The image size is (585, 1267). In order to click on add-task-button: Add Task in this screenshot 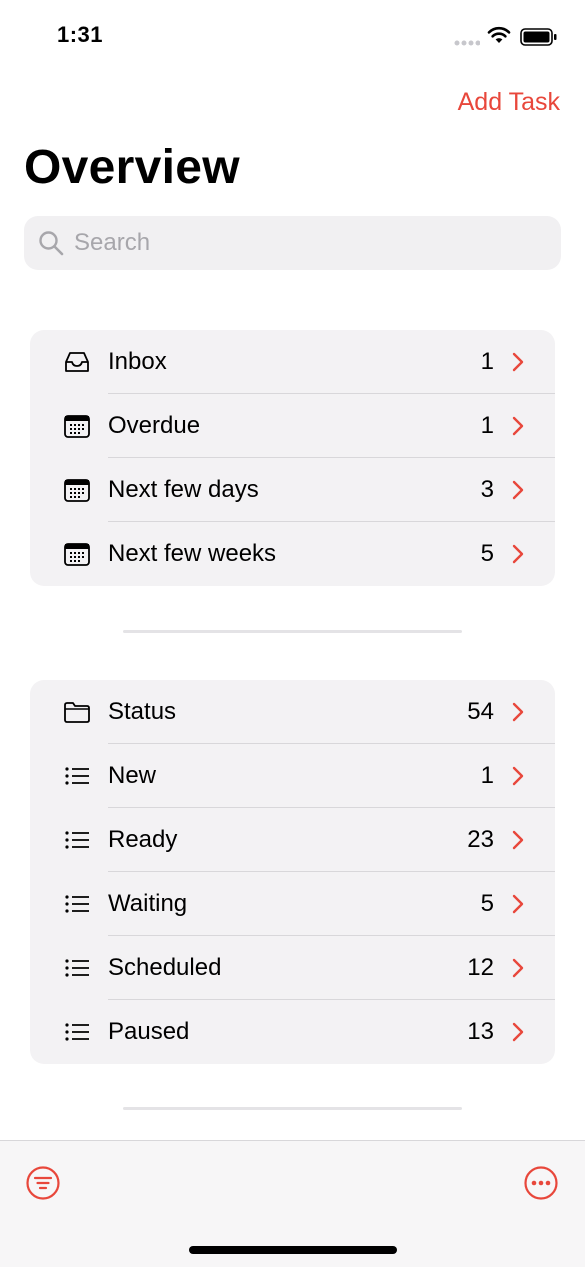, I will do `click(509, 102)`.